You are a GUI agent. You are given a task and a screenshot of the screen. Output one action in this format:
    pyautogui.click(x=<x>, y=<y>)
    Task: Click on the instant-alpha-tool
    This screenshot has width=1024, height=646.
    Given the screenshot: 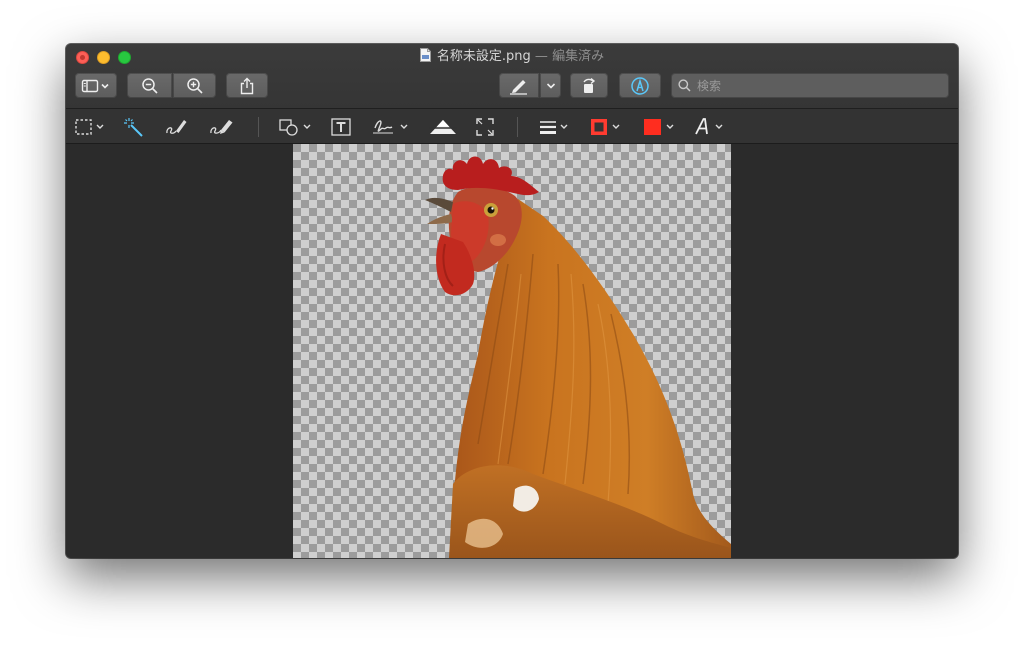 What is the action you would take?
    pyautogui.click(x=134, y=127)
    